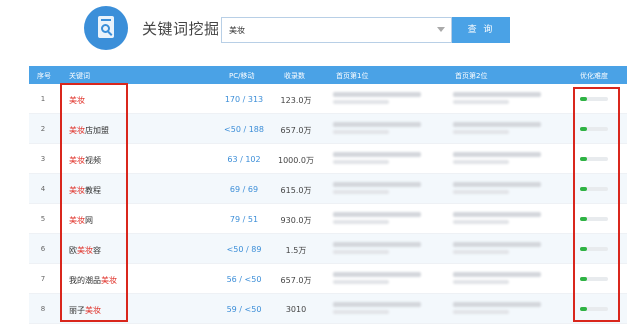 This screenshot has width=640, height=331. Describe the element at coordinates (181, 29) in the screenshot. I see `page-title: 关键词挖掘` at that location.